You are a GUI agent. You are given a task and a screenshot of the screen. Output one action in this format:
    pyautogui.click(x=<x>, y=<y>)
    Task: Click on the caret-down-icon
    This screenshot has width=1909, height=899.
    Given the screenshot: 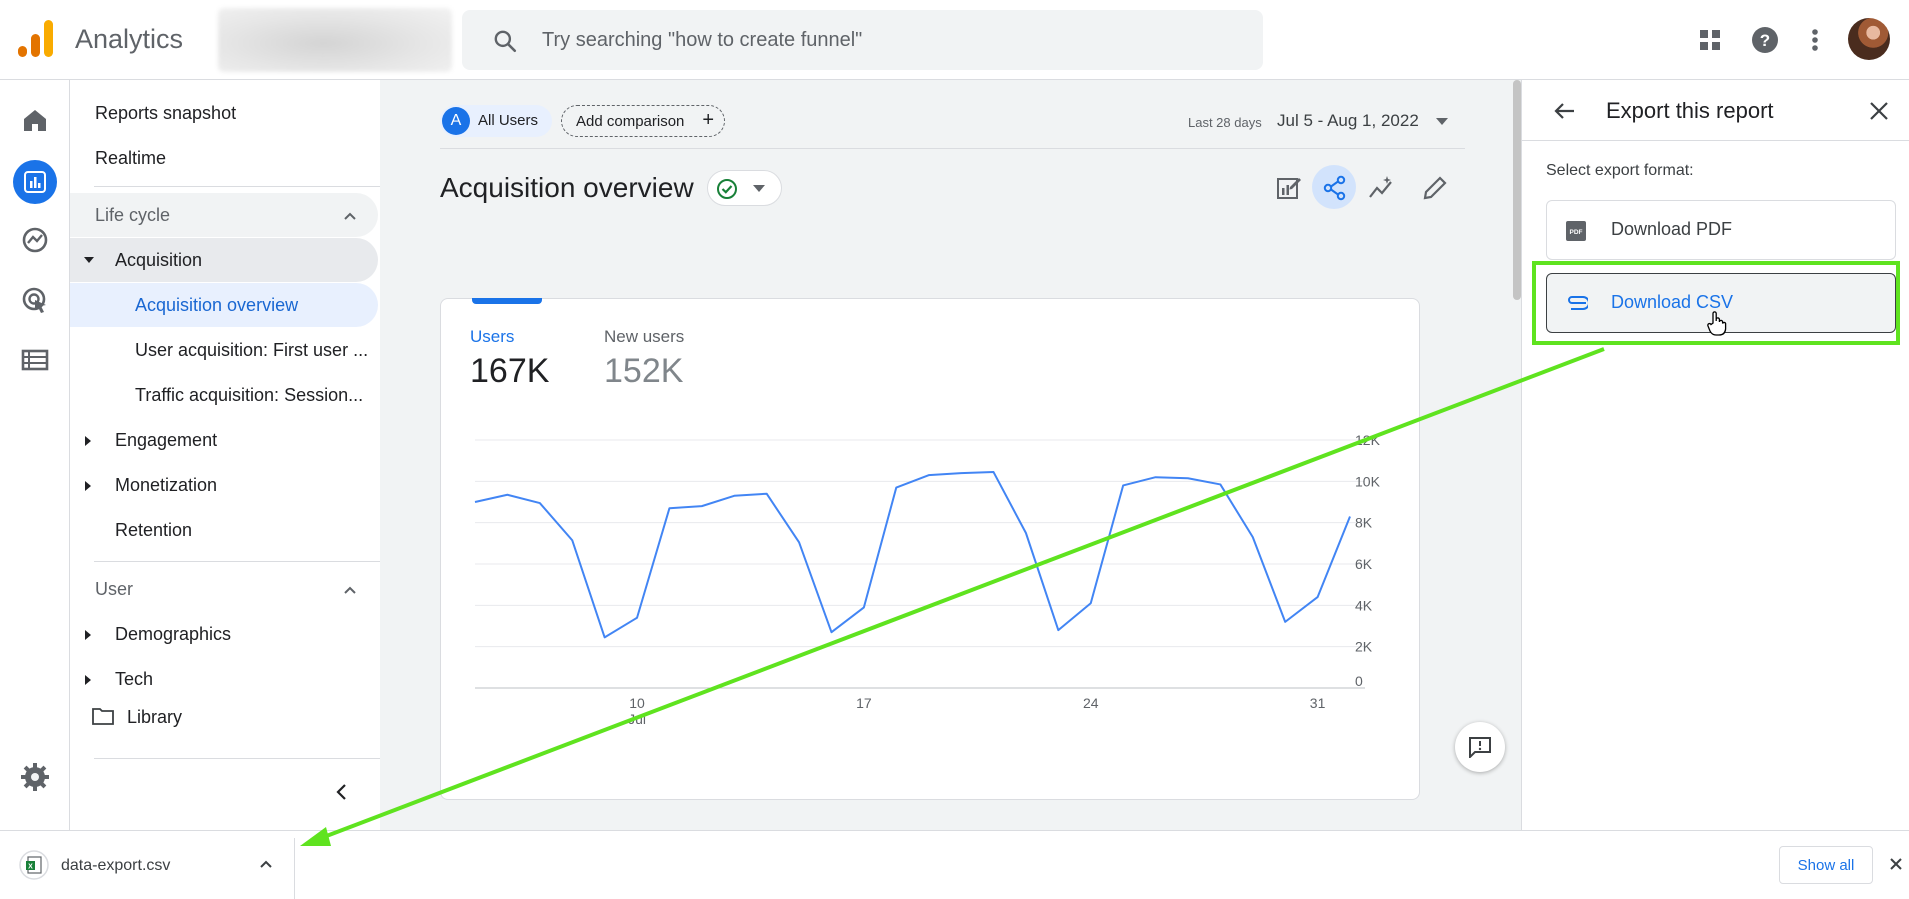 What is the action you would take?
    pyautogui.click(x=1442, y=122)
    